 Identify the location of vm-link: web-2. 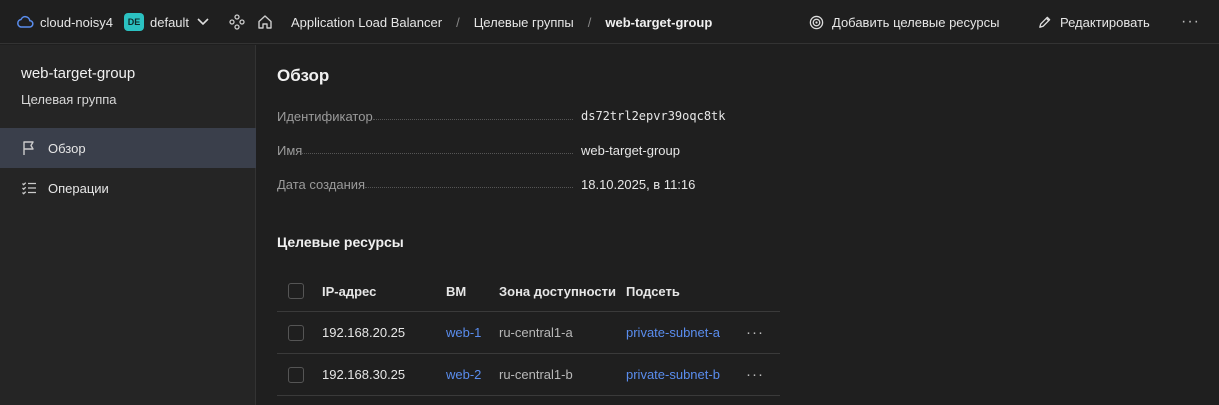
(463, 374).